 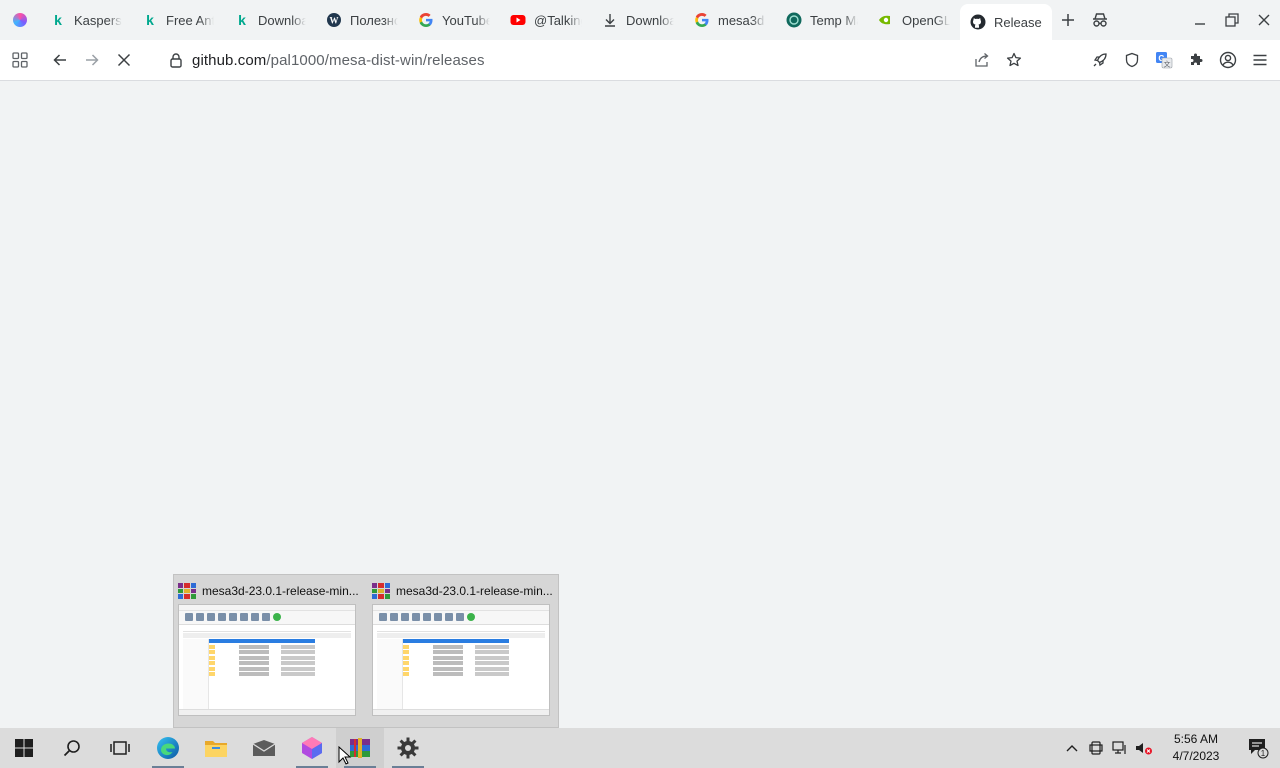 I want to click on task-view-button, so click(x=120, y=748).